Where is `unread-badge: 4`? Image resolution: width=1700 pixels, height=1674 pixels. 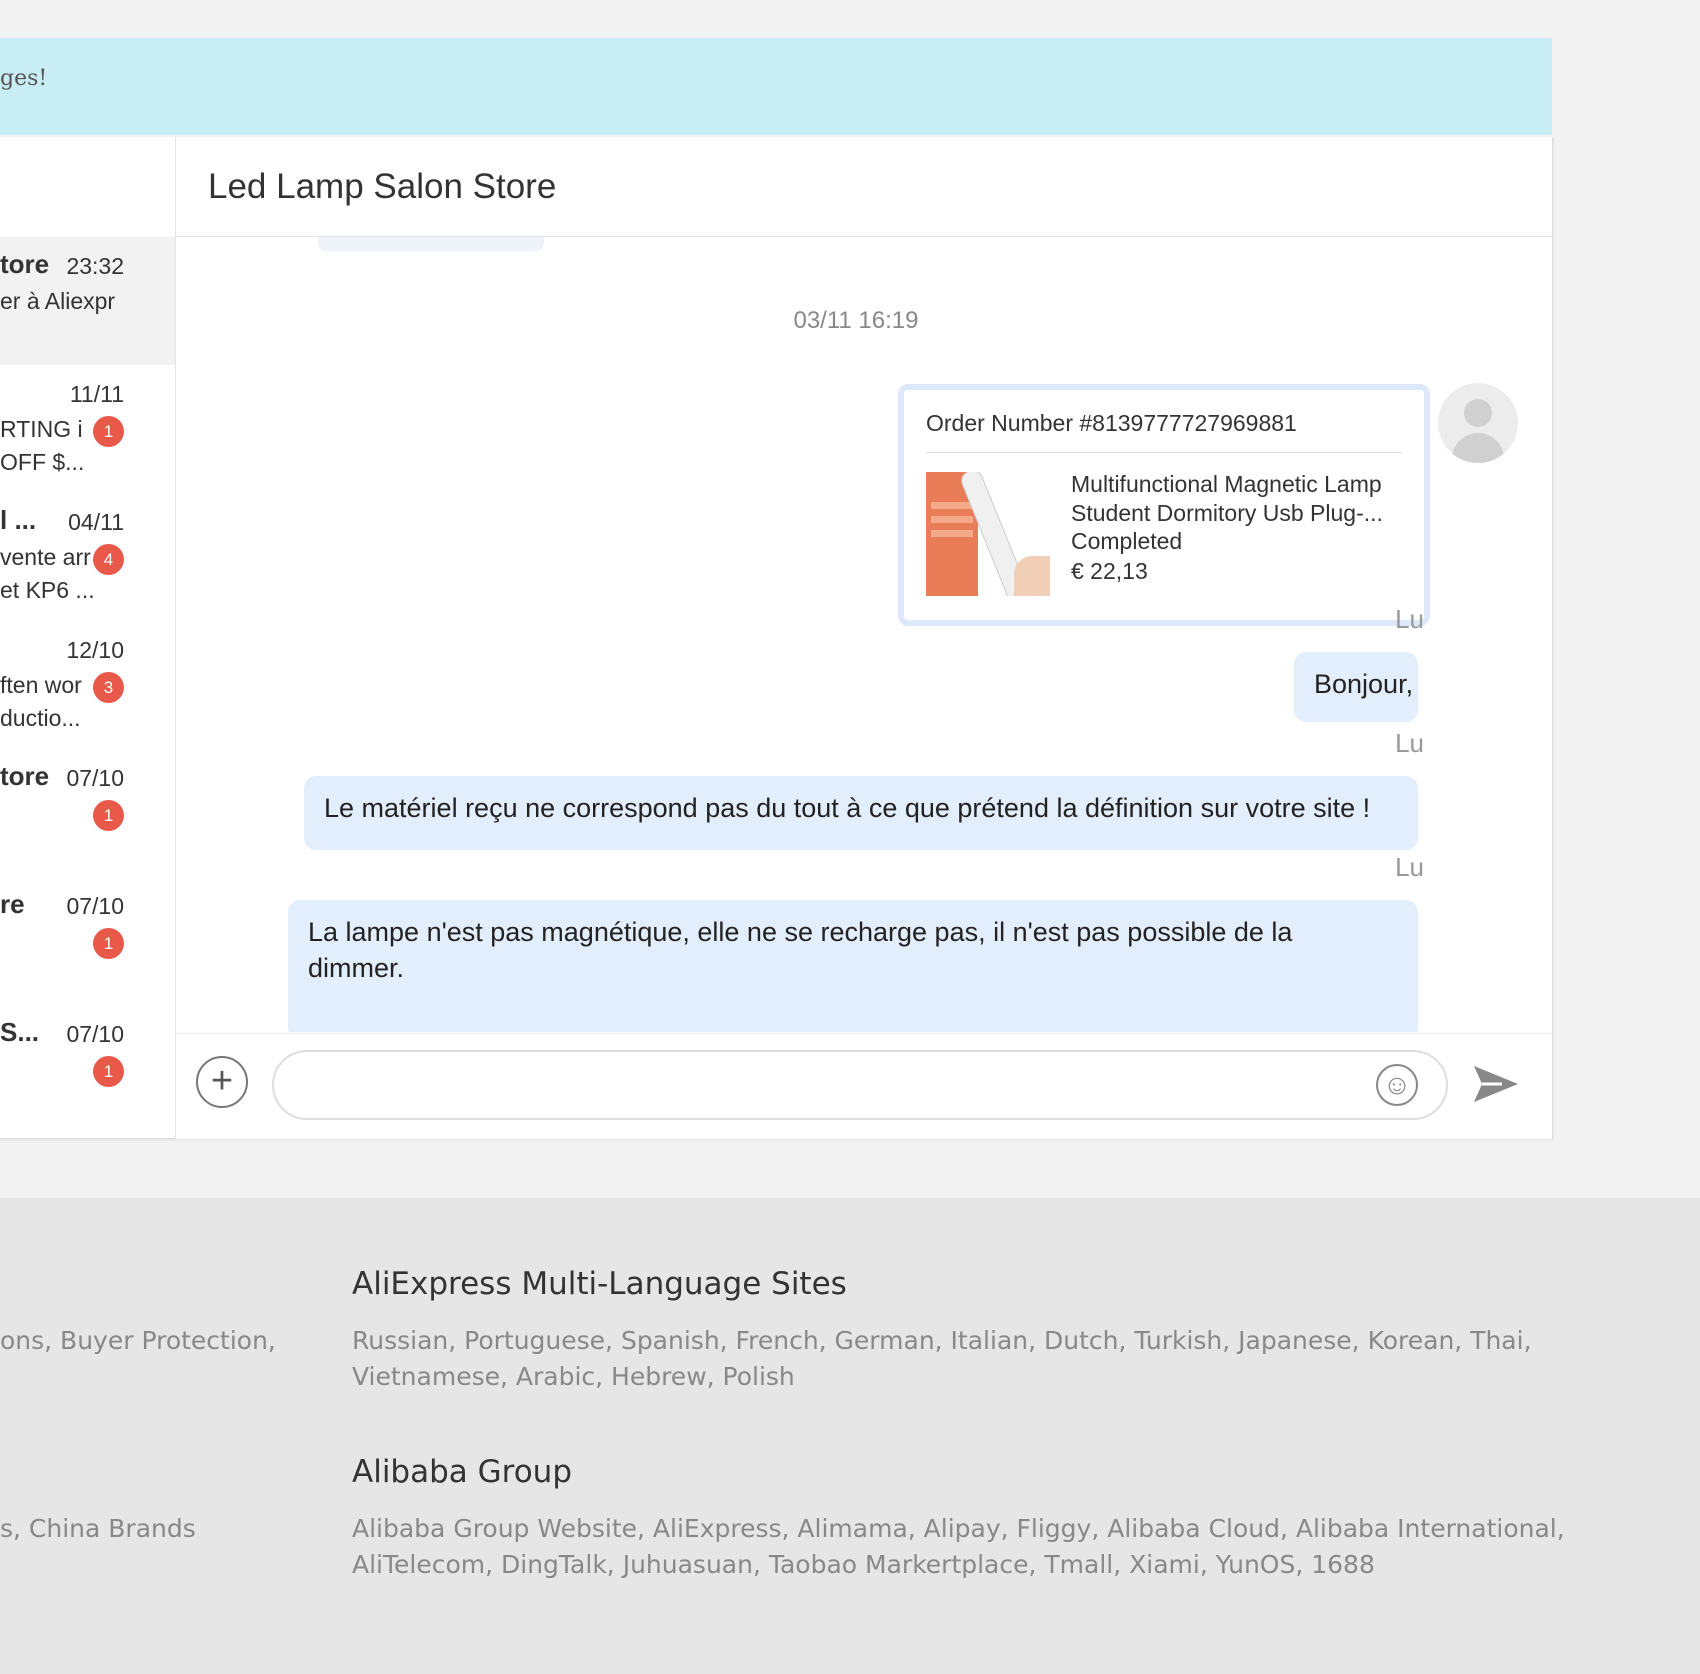 unread-badge: 4 is located at coordinates (108, 559).